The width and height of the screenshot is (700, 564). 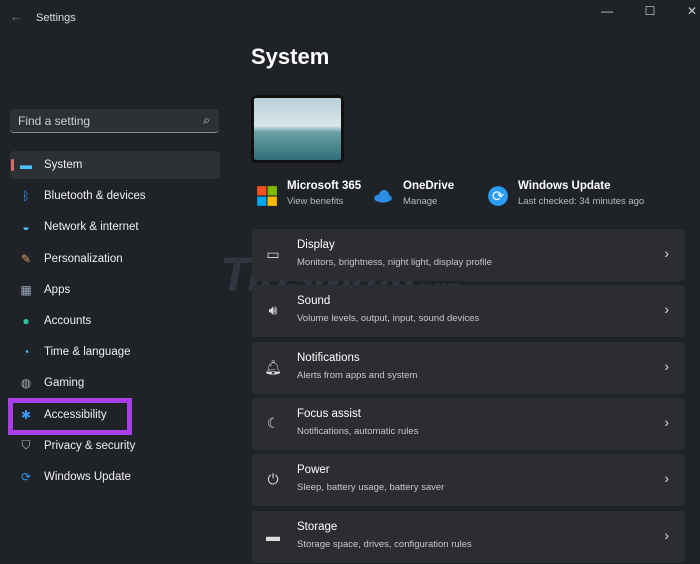 What do you see at coordinates (329, 413) in the screenshot?
I see `card-title: Focus assist` at bounding box center [329, 413].